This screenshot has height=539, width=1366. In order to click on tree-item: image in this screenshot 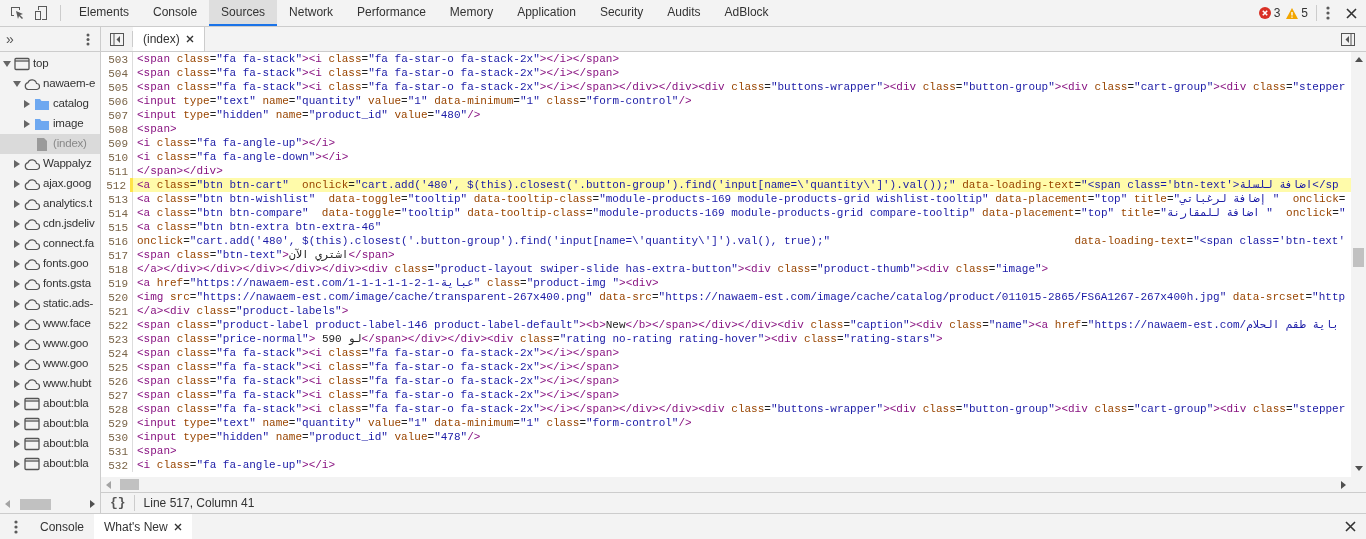, I will do `click(50, 124)`.